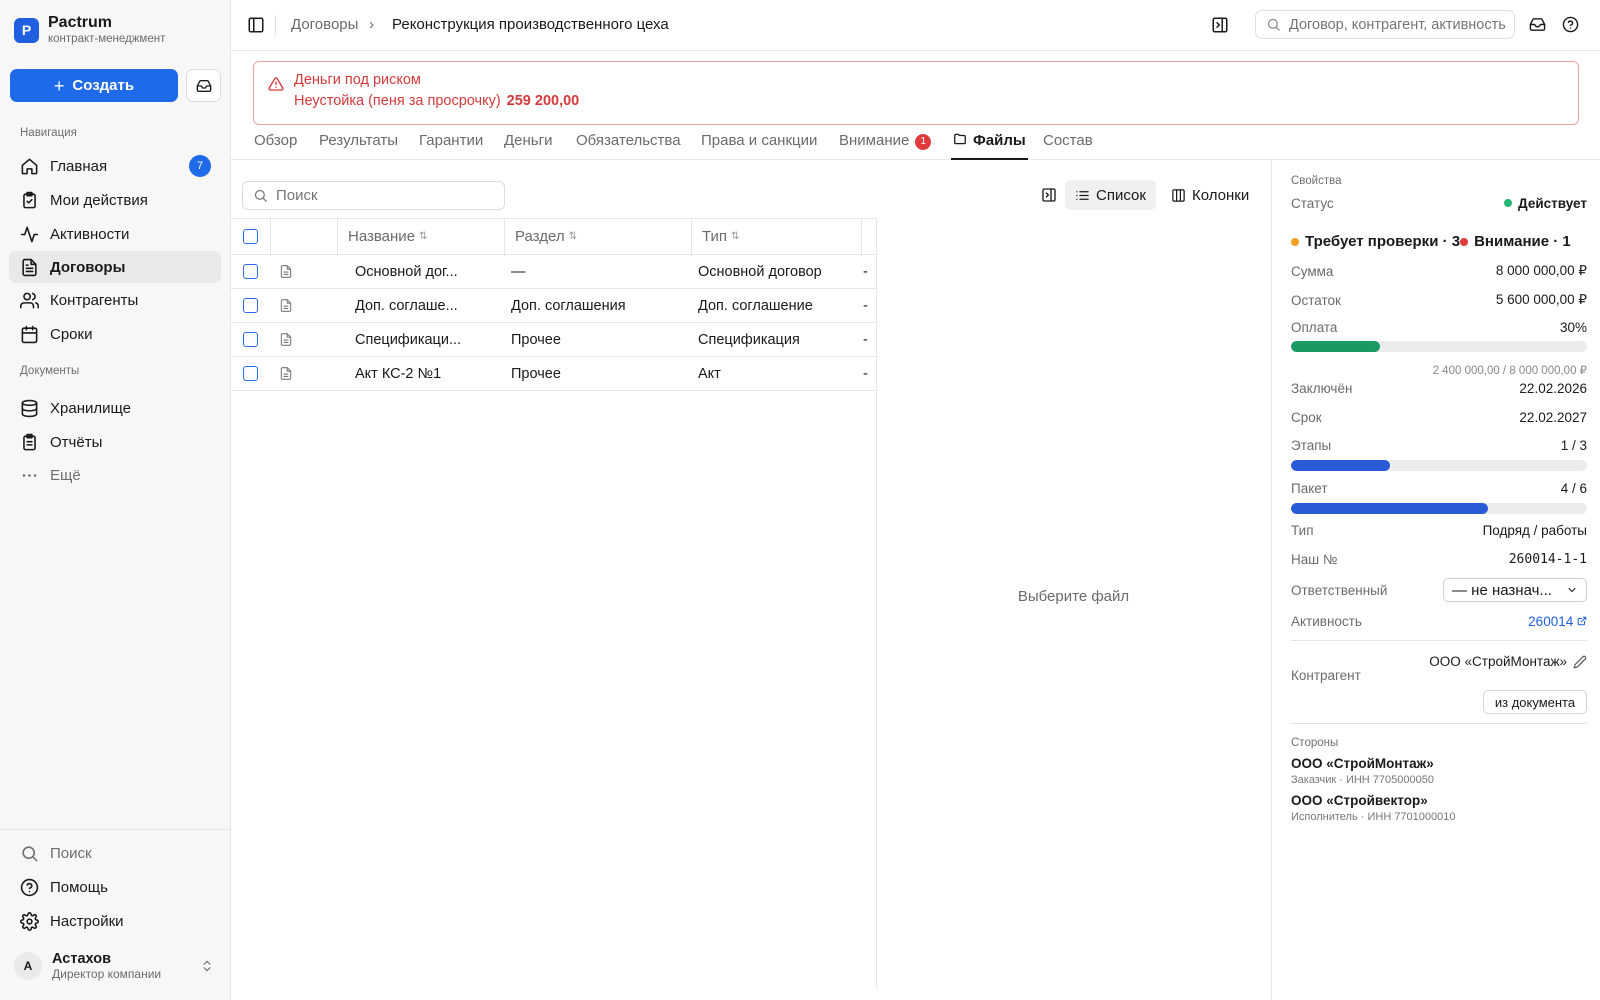 The height and width of the screenshot is (1000, 1600). What do you see at coordinates (1439, 327) in the screenshot?
I see `payment-row: Оплата 30%` at bounding box center [1439, 327].